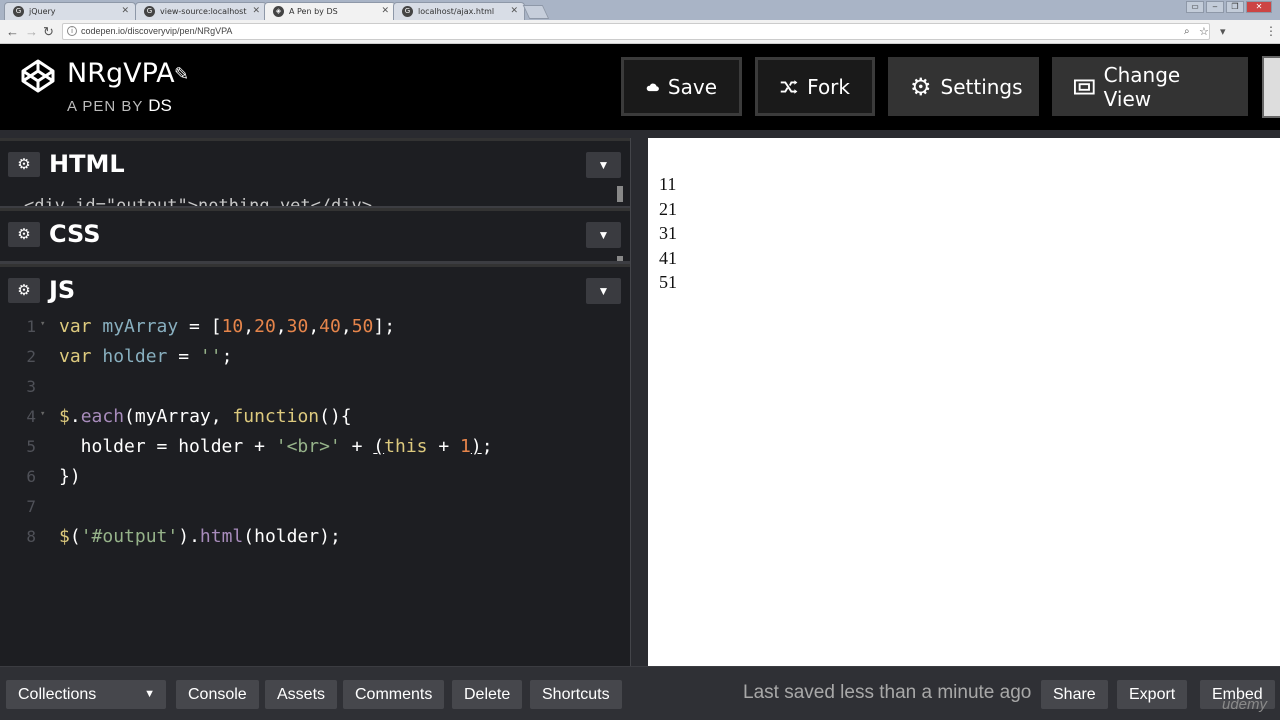 The width and height of the screenshot is (1280, 720). I want to click on html-settings-gear-icon: ⚙, so click(24, 164).